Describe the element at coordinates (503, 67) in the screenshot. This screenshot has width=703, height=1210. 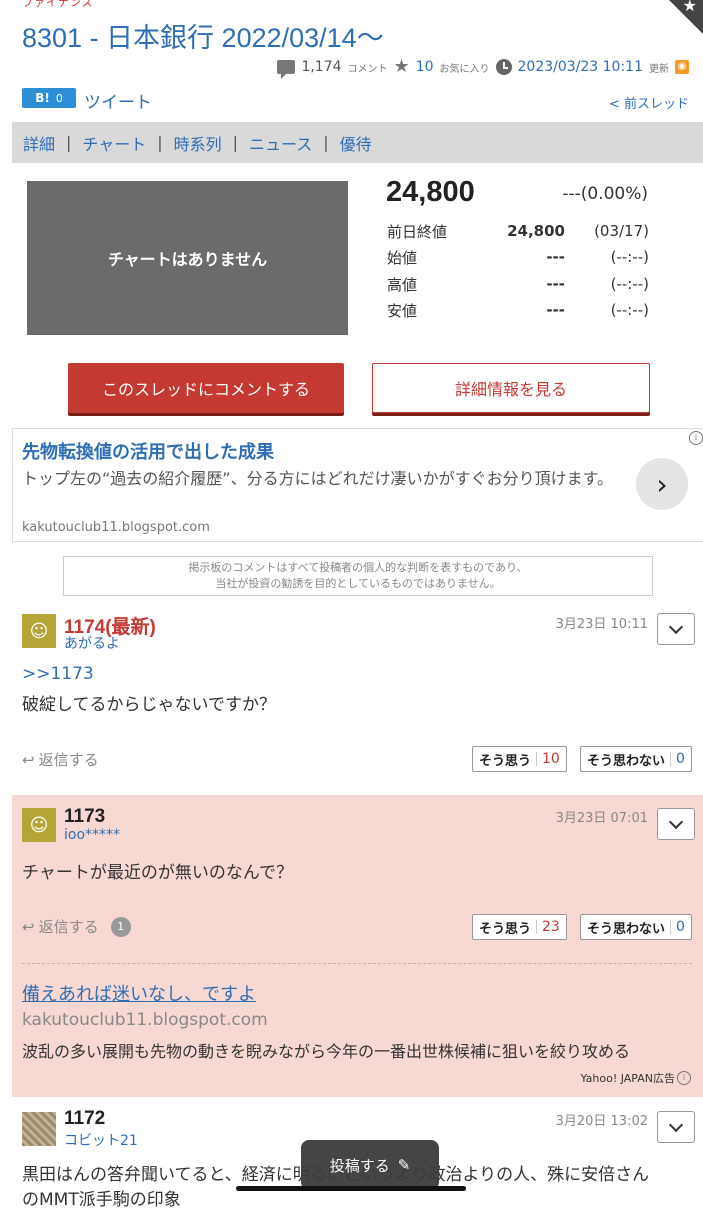
I see `clock-icon` at that location.